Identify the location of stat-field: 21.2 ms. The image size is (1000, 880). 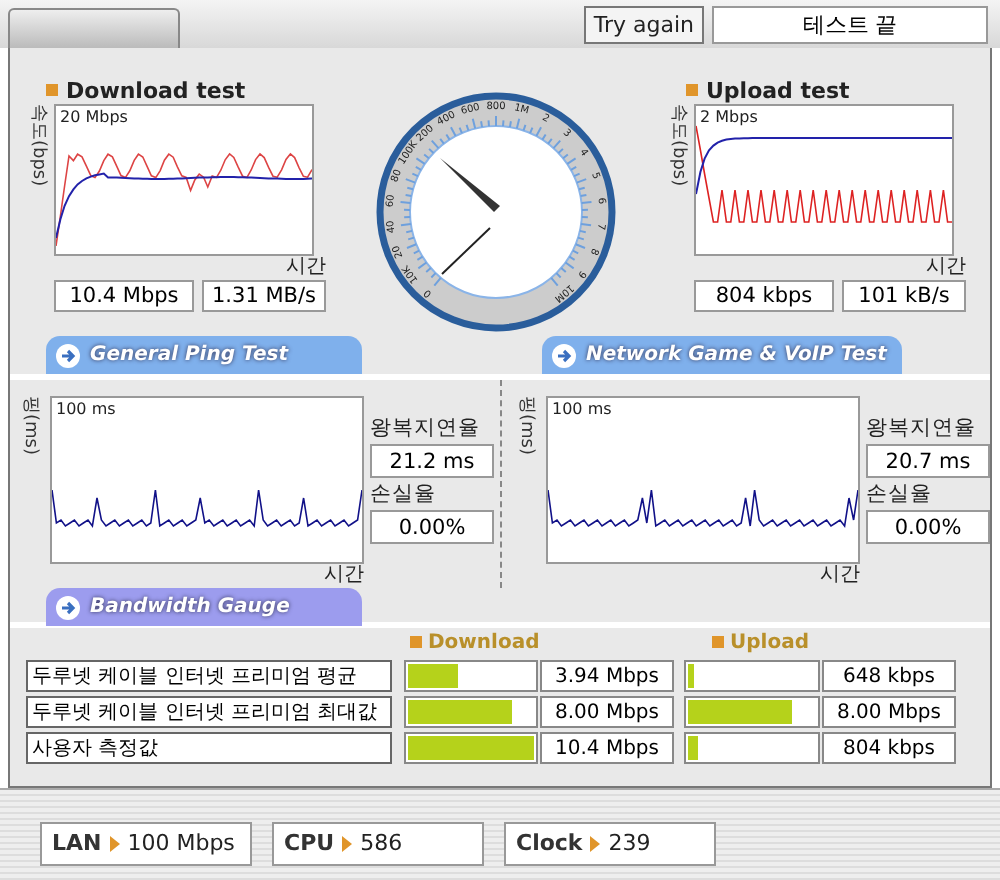
(432, 461).